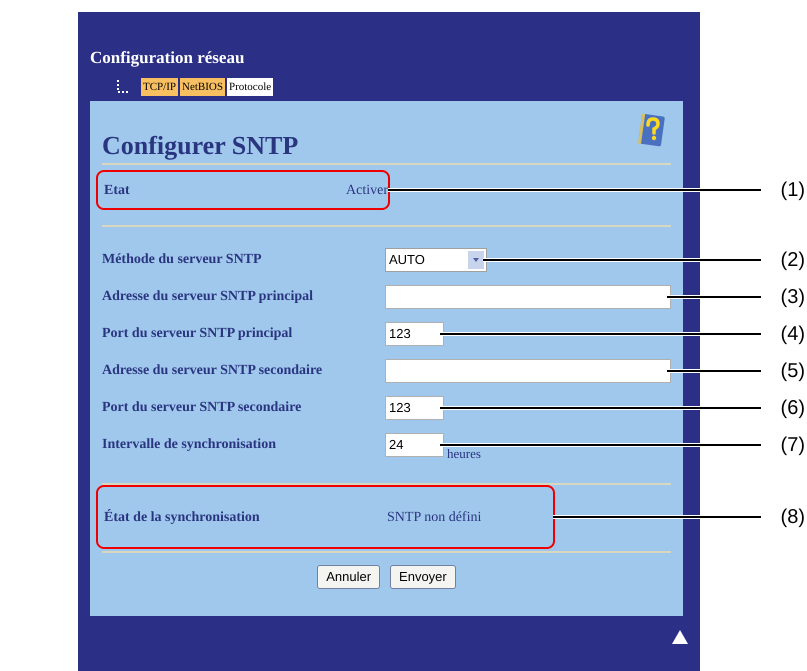 Image resolution: width=807 pixels, height=671 pixels. I want to click on field-label: Port du serveur SNTP principal, so click(198, 334).